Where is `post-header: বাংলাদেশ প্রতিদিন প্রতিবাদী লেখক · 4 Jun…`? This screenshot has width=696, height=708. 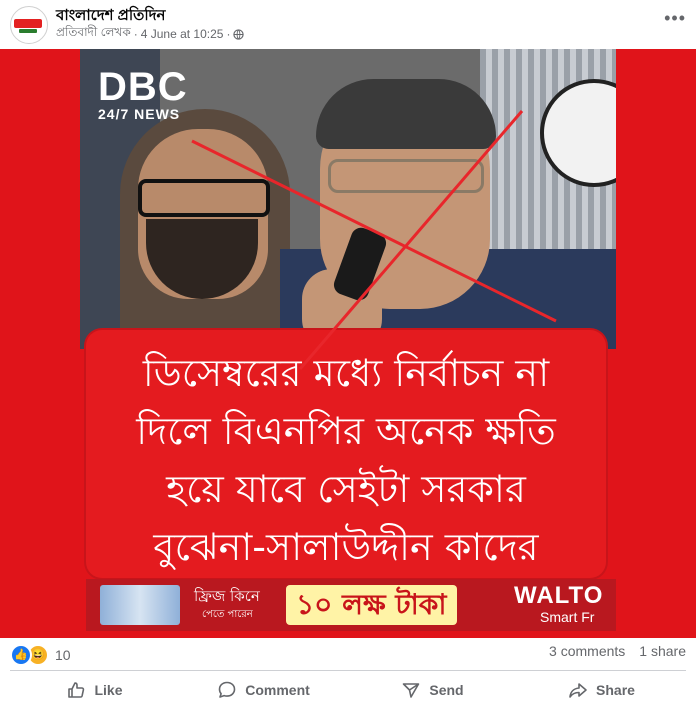 post-header: বাংলাদেশ প্রতিদিন প্রতিবাদী লেখক · 4 Jun… is located at coordinates (348, 24).